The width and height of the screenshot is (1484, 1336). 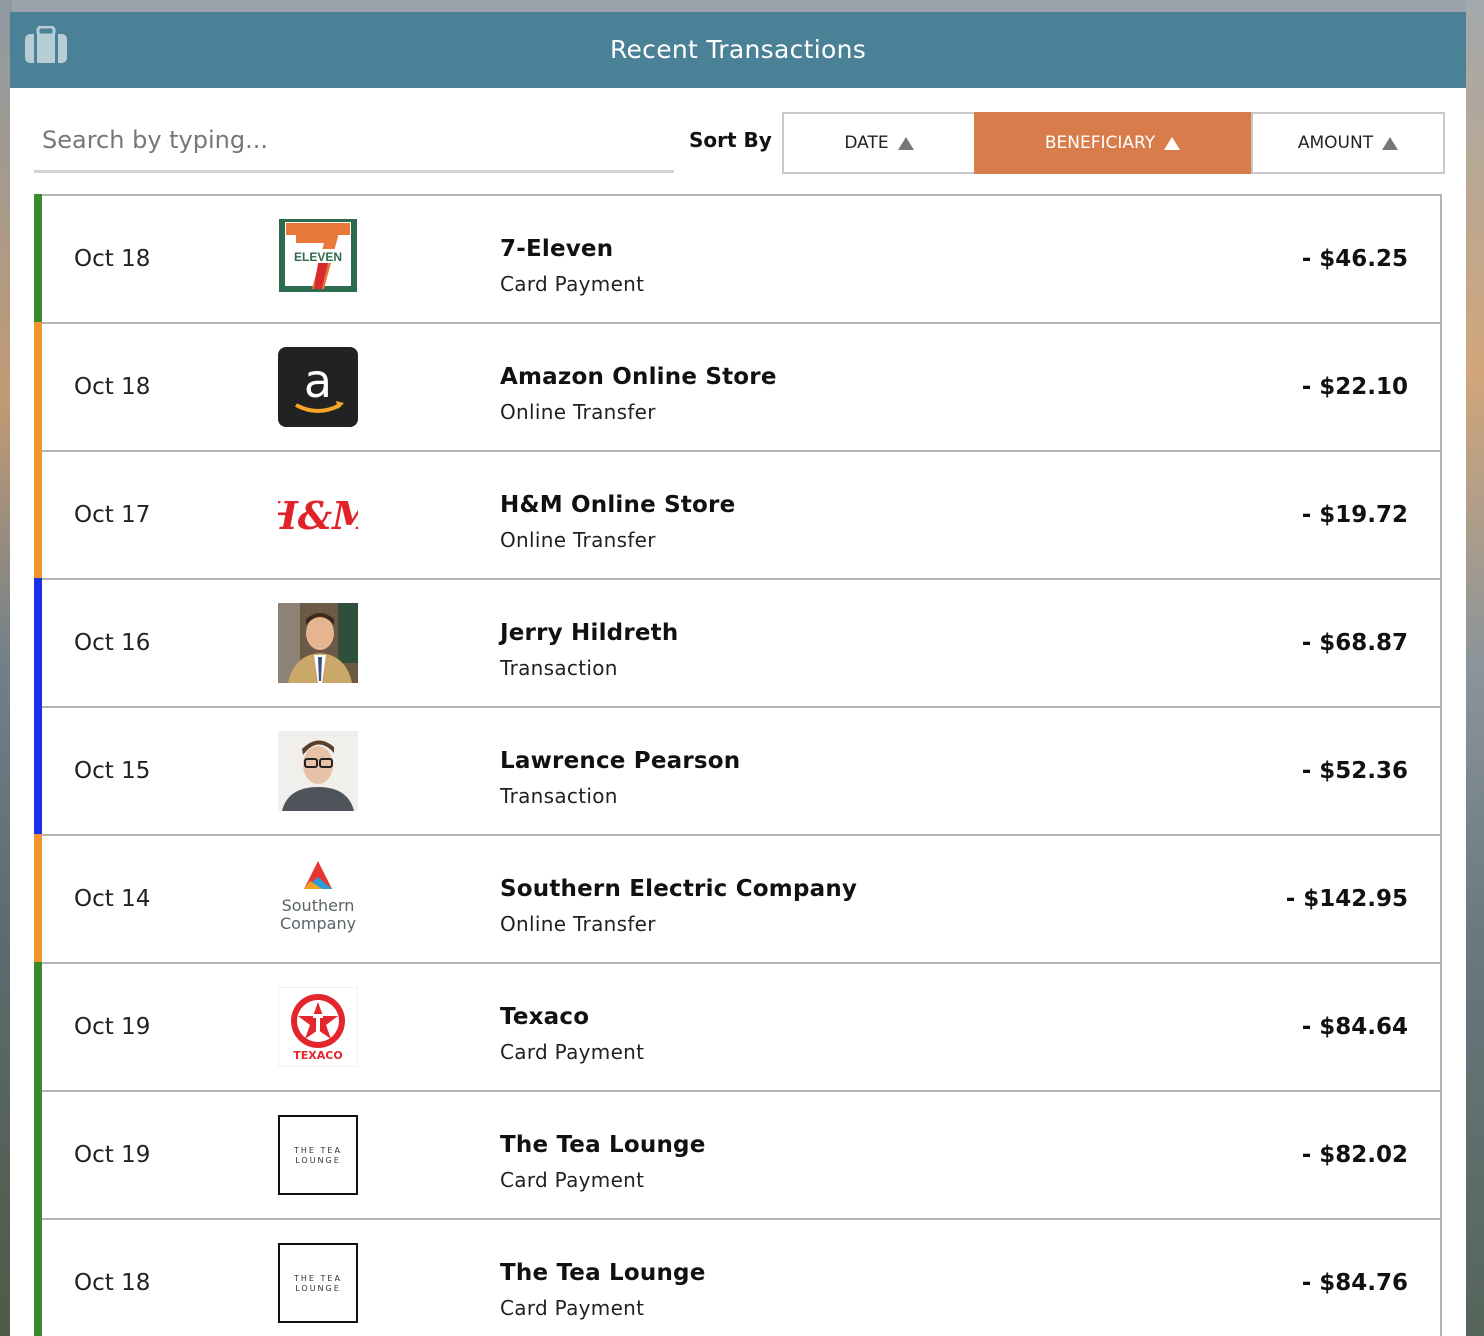 I want to click on transaction-date: Oct 17, so click(x=112, y=515).